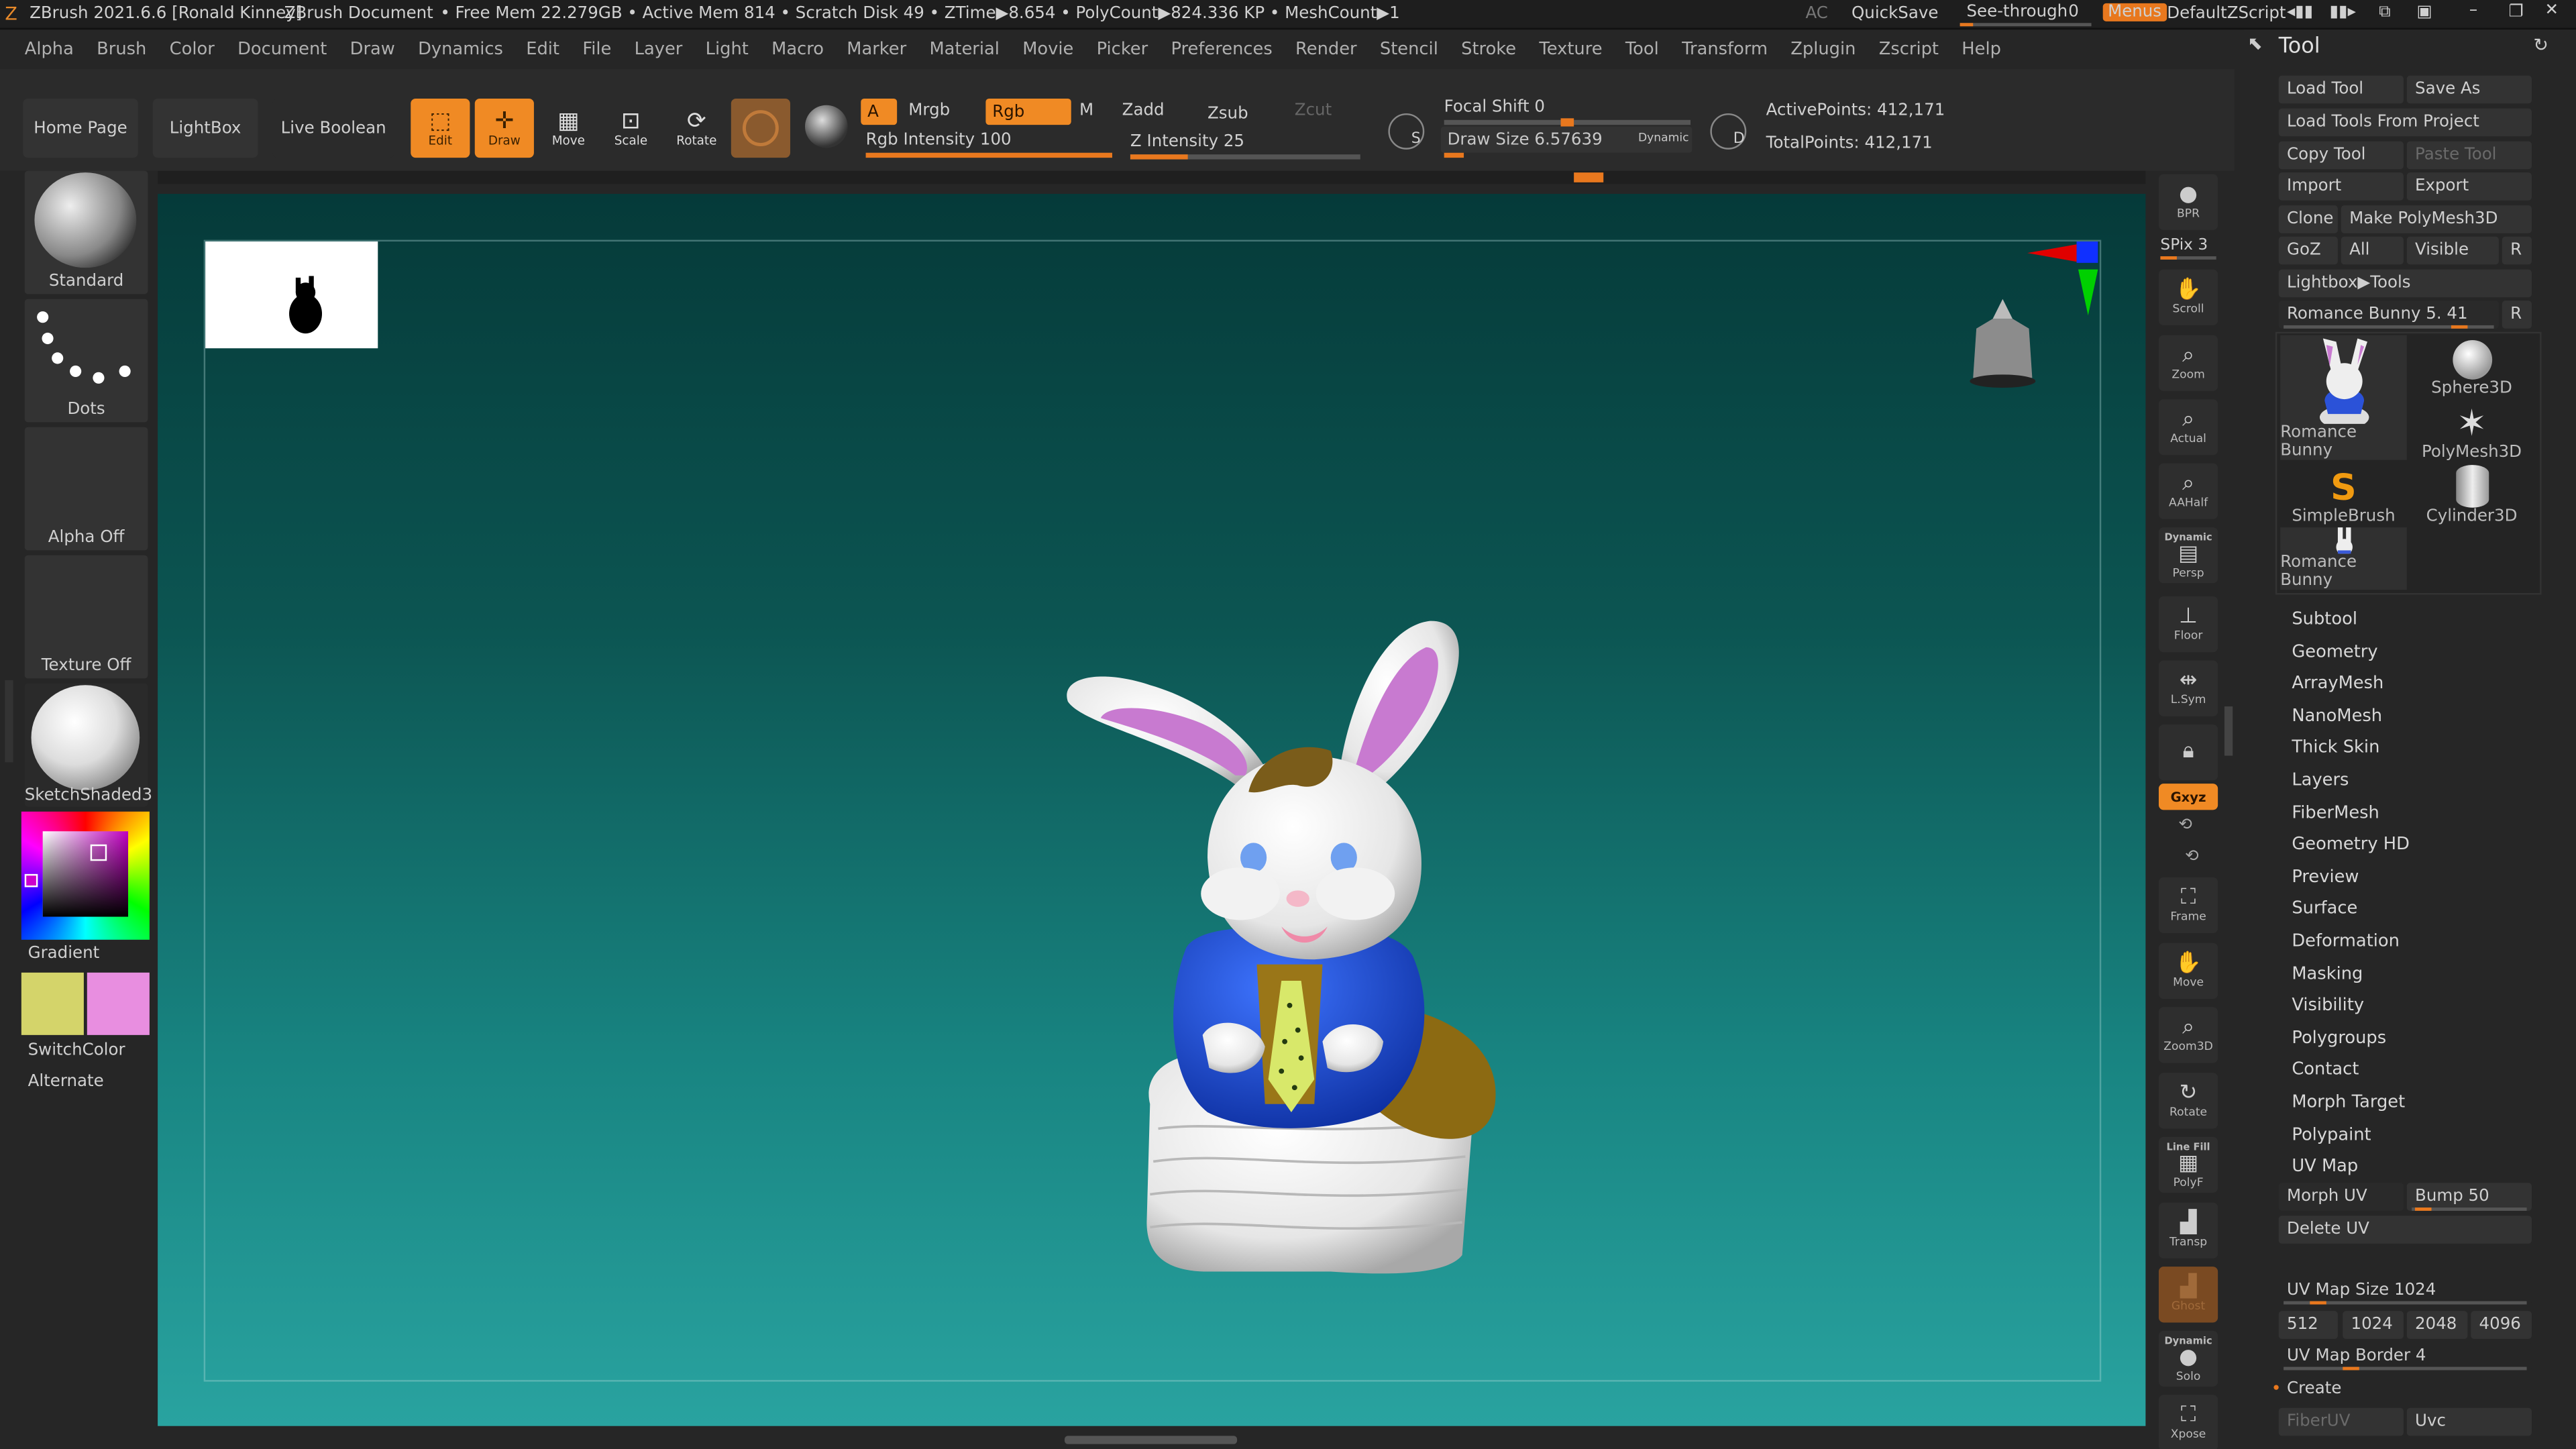  Describe the element at coordinates (2188, 624) in the screenshot. I see `floor-button: ⊥ Floor` at that location.